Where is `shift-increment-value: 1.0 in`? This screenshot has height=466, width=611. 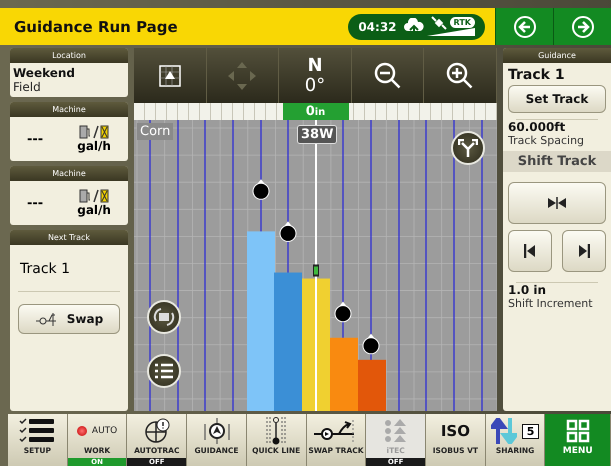 shift-increment-value: 1.0 in is located at coordinates (528, 290).